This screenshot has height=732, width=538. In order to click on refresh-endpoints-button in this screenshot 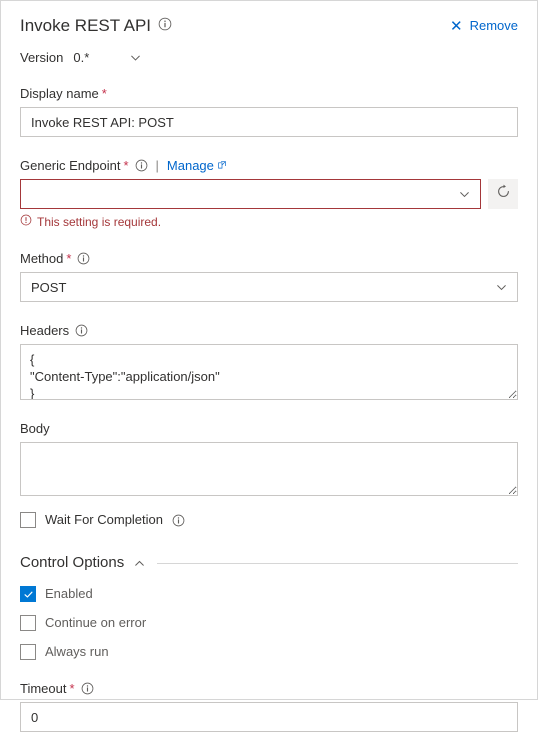, I will do `click(503, 194)`.